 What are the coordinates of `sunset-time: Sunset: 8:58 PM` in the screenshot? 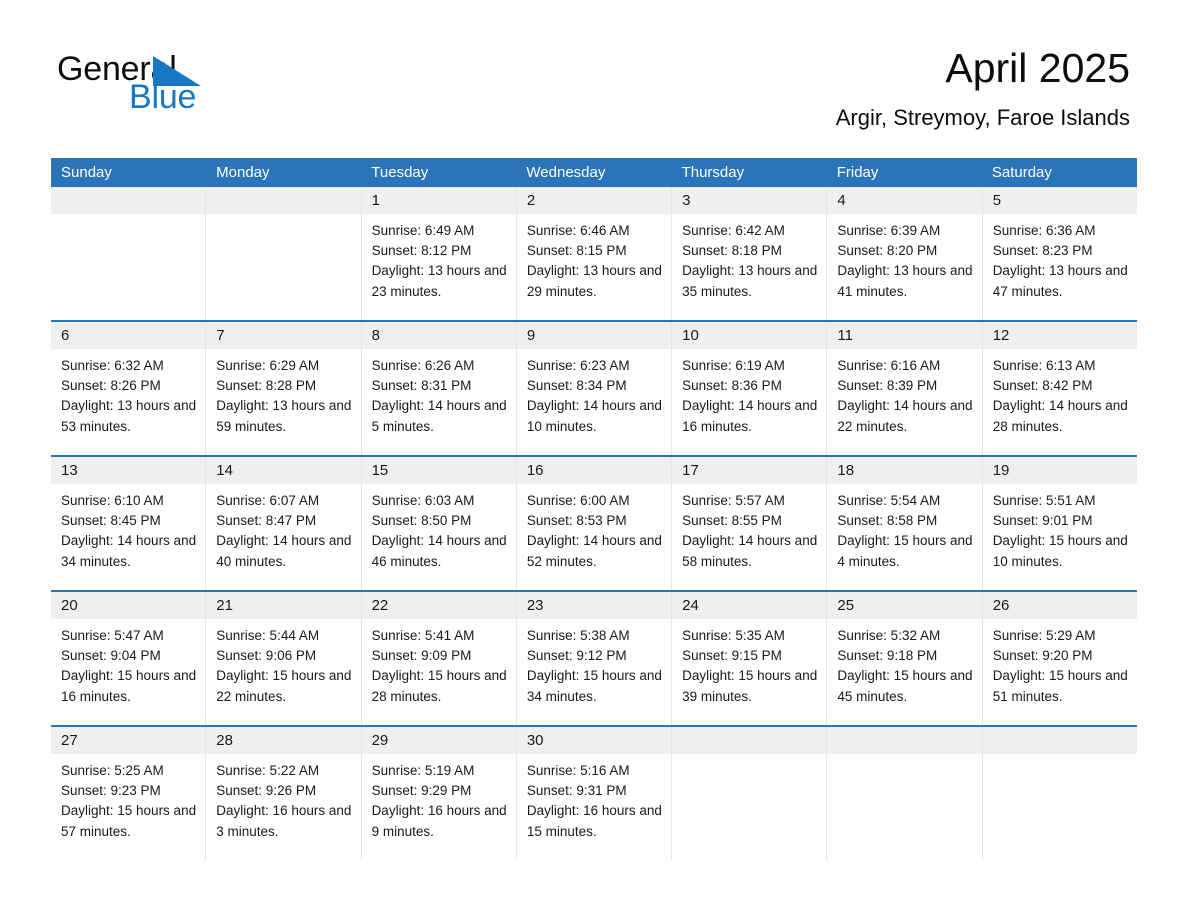 It's located at (887, 521).